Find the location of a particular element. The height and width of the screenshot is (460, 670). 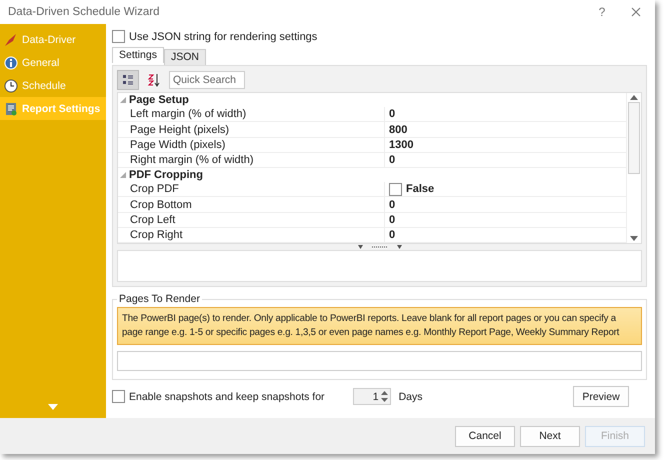

days-label: Days is located at coordinates (410, 396).